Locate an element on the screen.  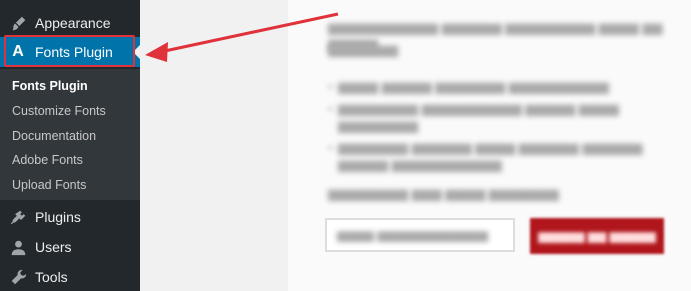
menu-item-label: Appearance is located at coordinates (73, 23).